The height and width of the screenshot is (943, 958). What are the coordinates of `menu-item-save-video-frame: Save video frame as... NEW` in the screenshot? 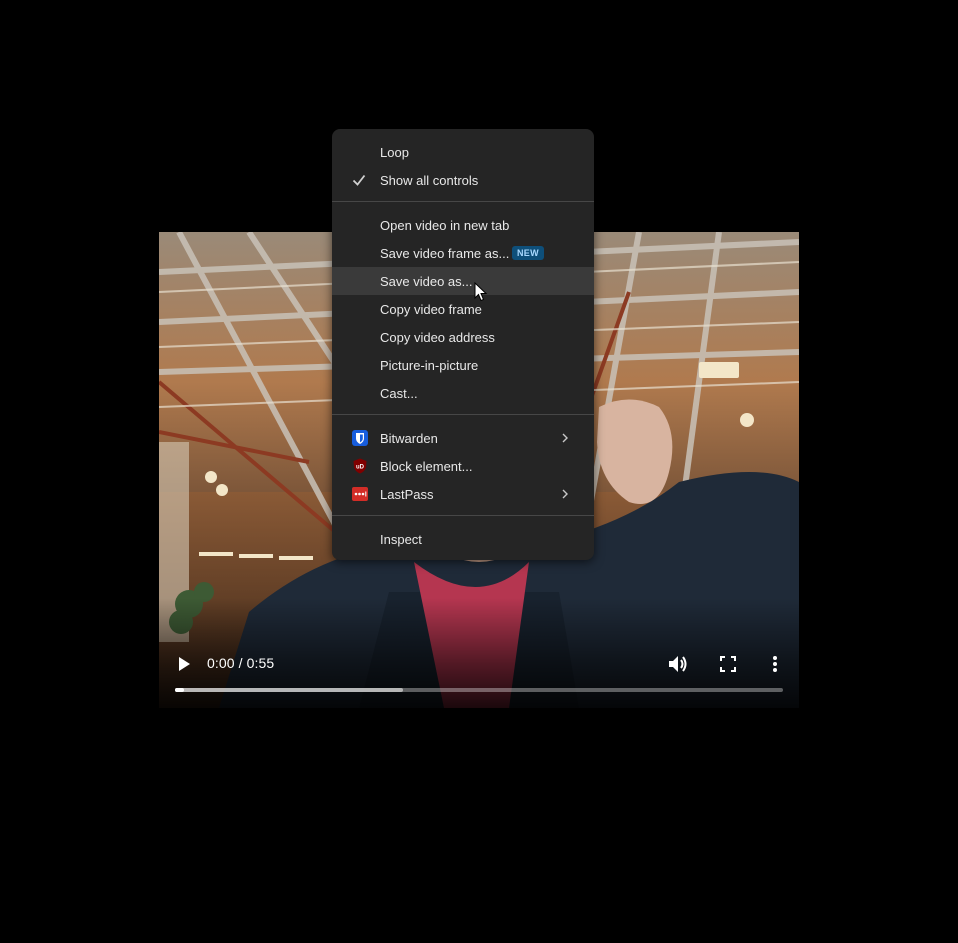 It's located at (463, 253).